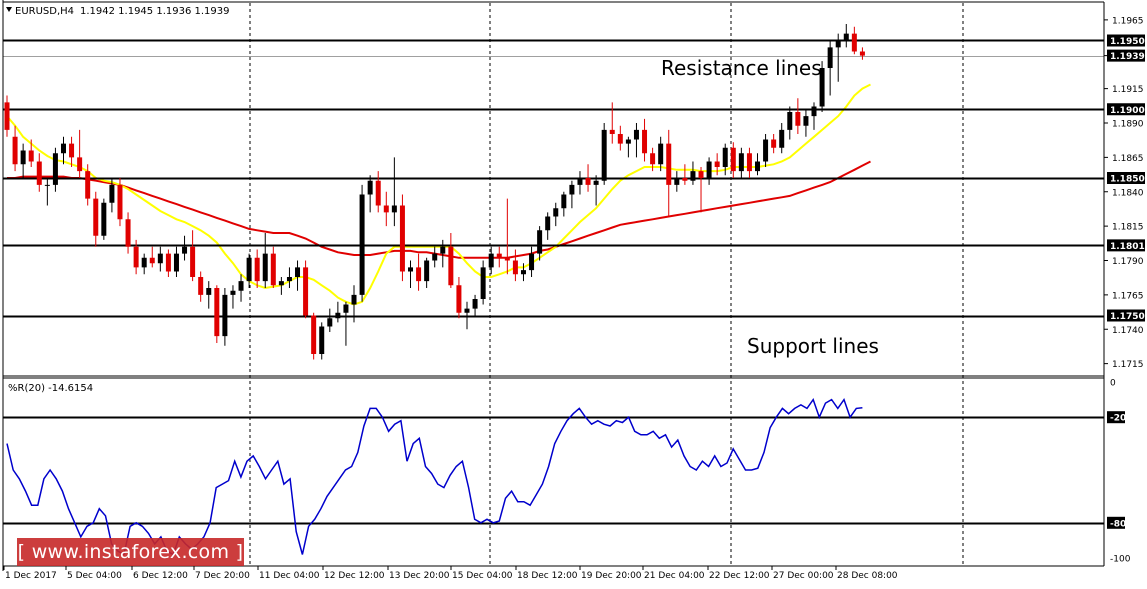  Describe the element at coordinates (1127, 42) in the screenshot. I see `price-level-label: 1.1950` at that location.